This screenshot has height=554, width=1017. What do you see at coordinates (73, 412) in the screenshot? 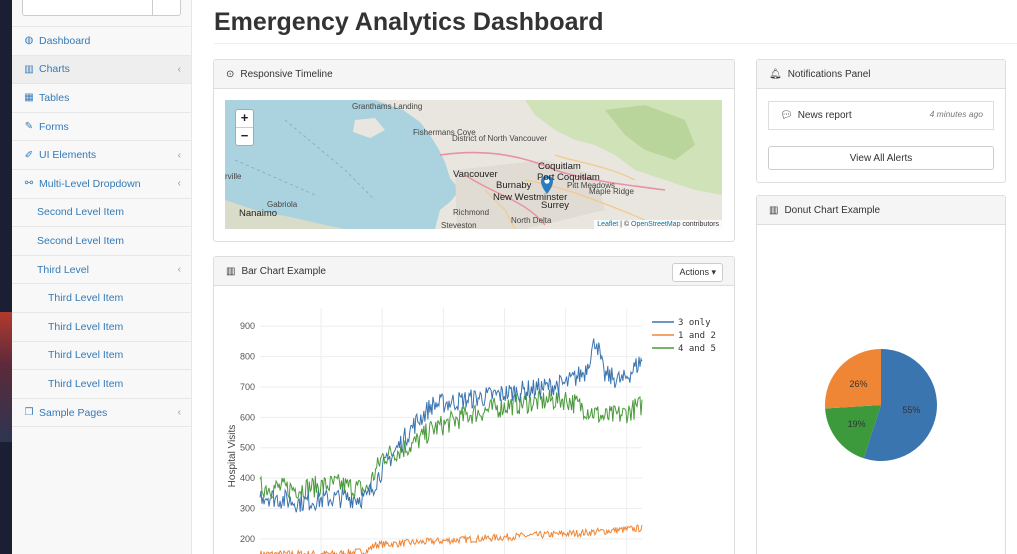
I see `sidebar-item-label: Sample Pages` at bounding box center [73, 412].